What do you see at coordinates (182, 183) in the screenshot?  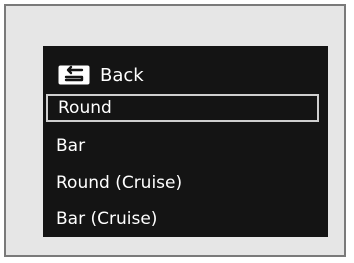 I see `menu-item-round-cruise: Round (Cruise)` at bounding box center [182, 183].